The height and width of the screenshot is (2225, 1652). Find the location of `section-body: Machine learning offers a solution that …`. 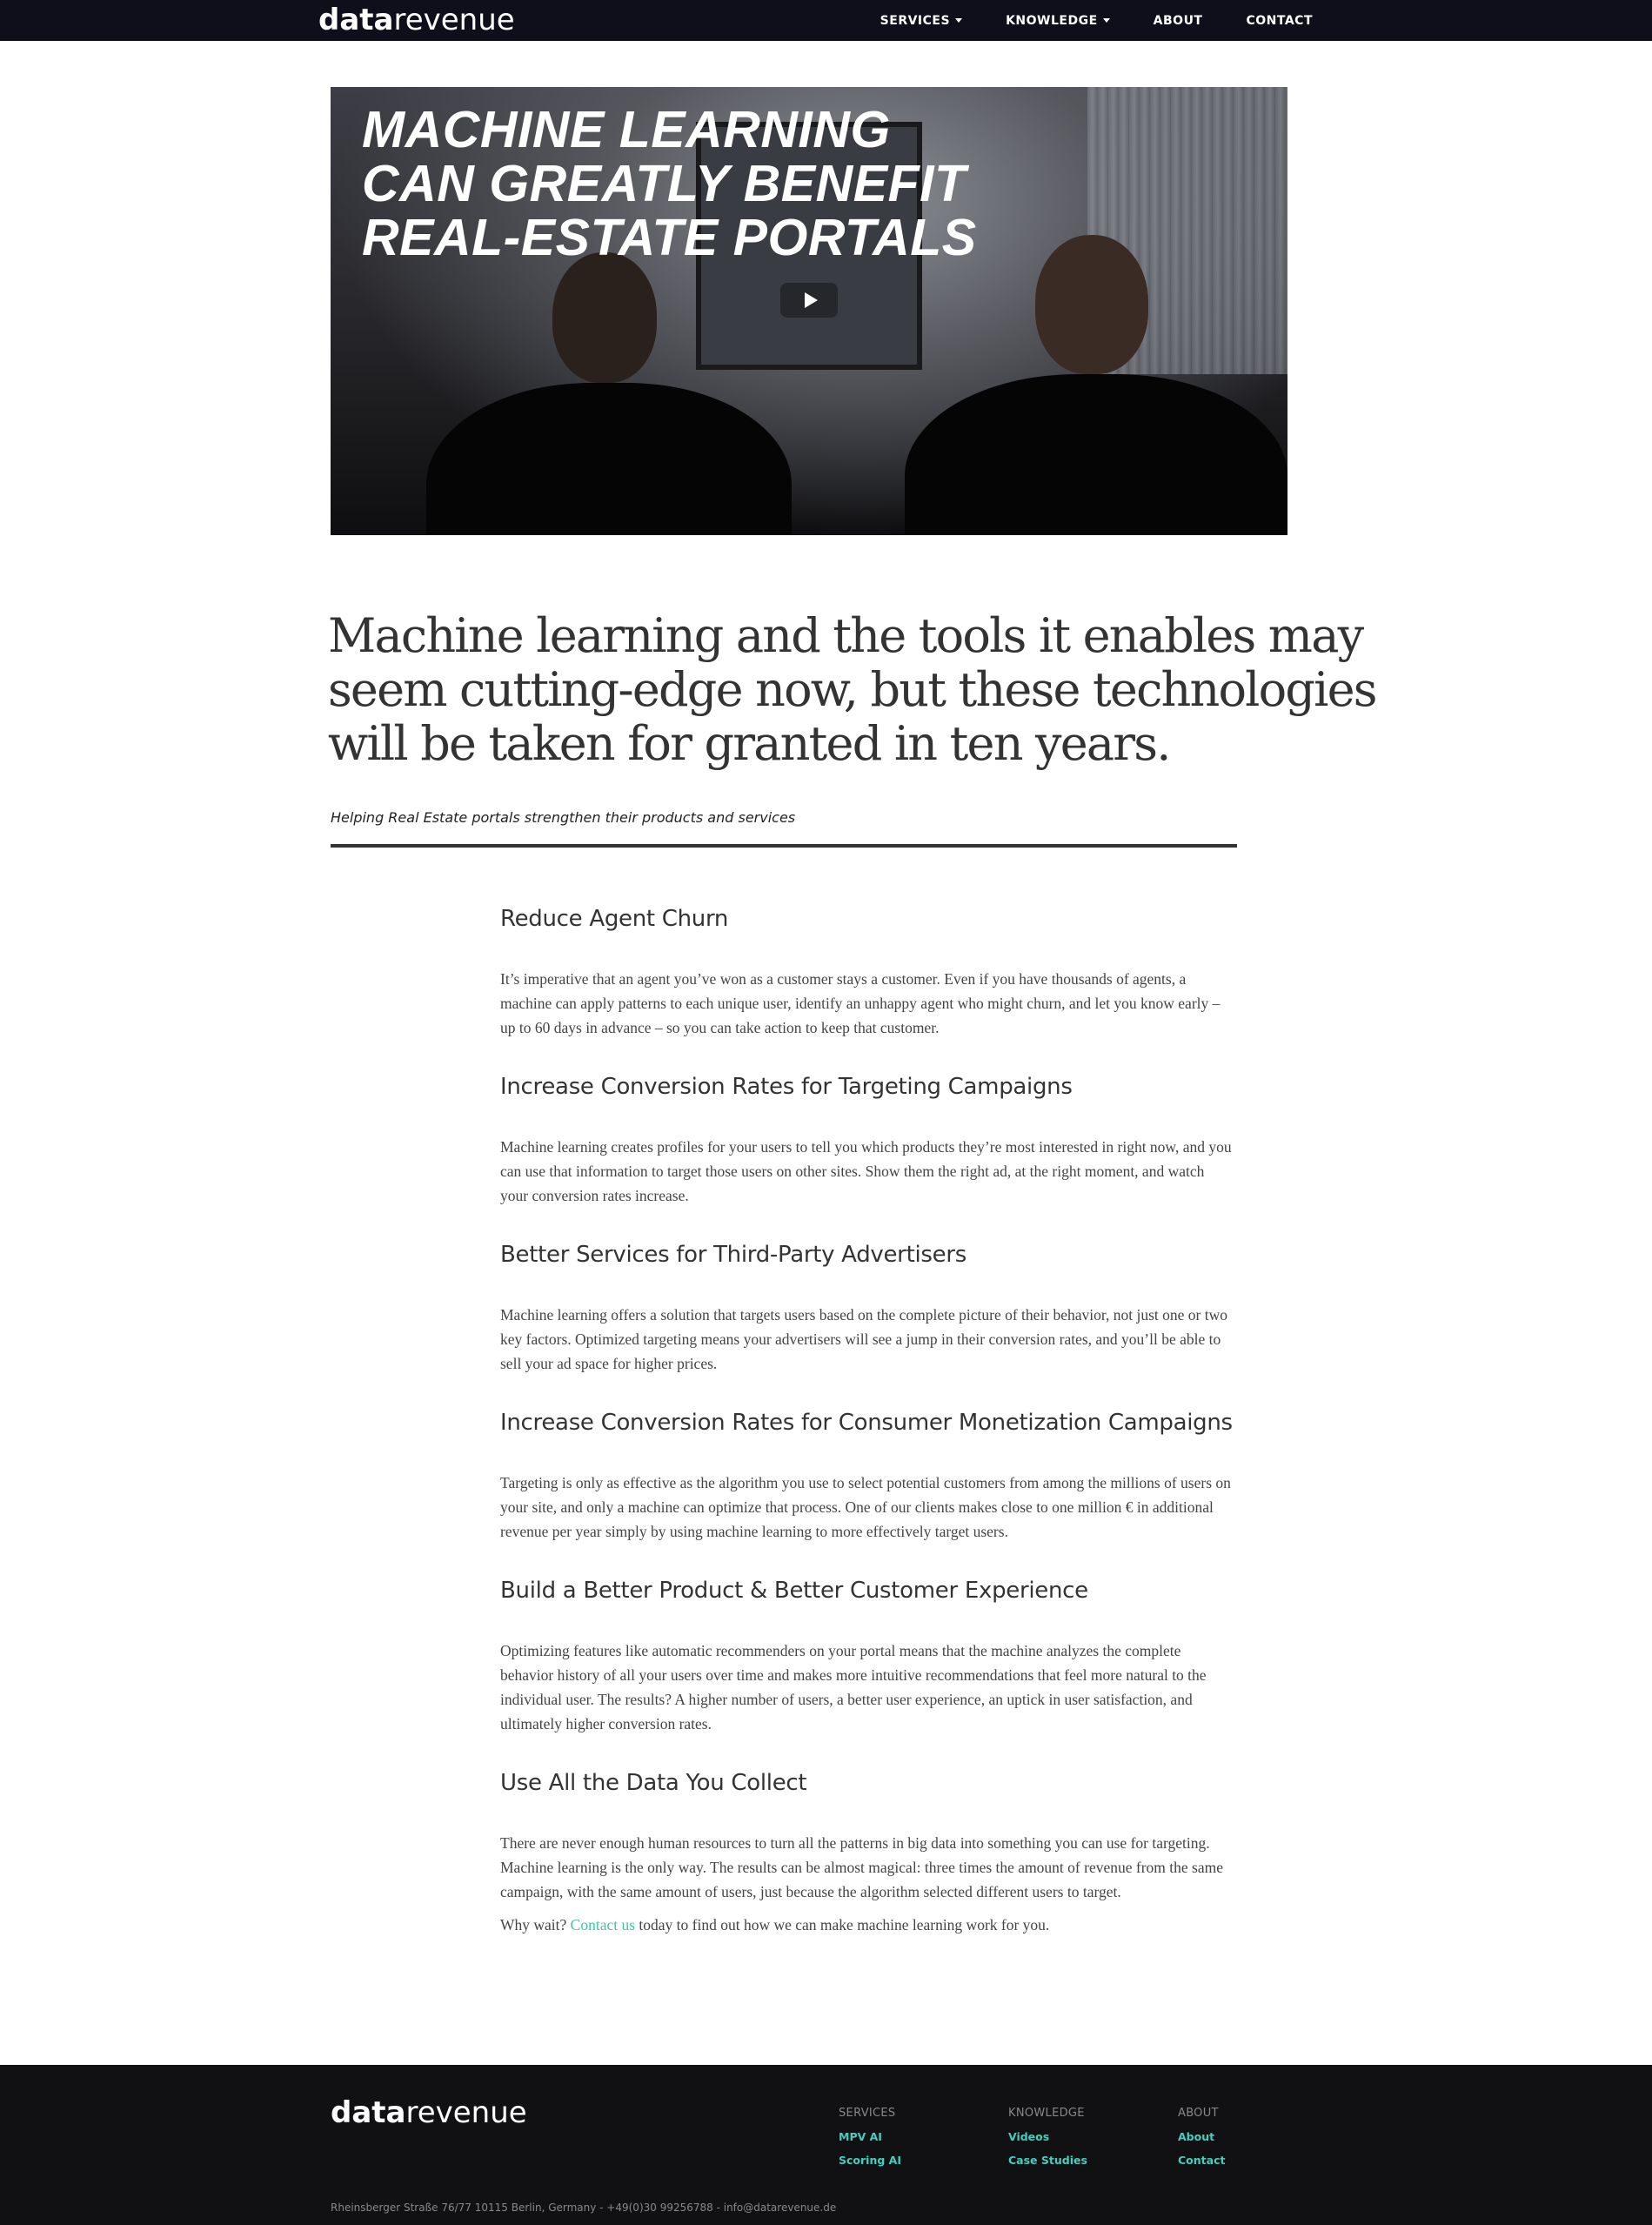

section-body: Machine learning offers a solution that … is located at coordinates (863, 1339).